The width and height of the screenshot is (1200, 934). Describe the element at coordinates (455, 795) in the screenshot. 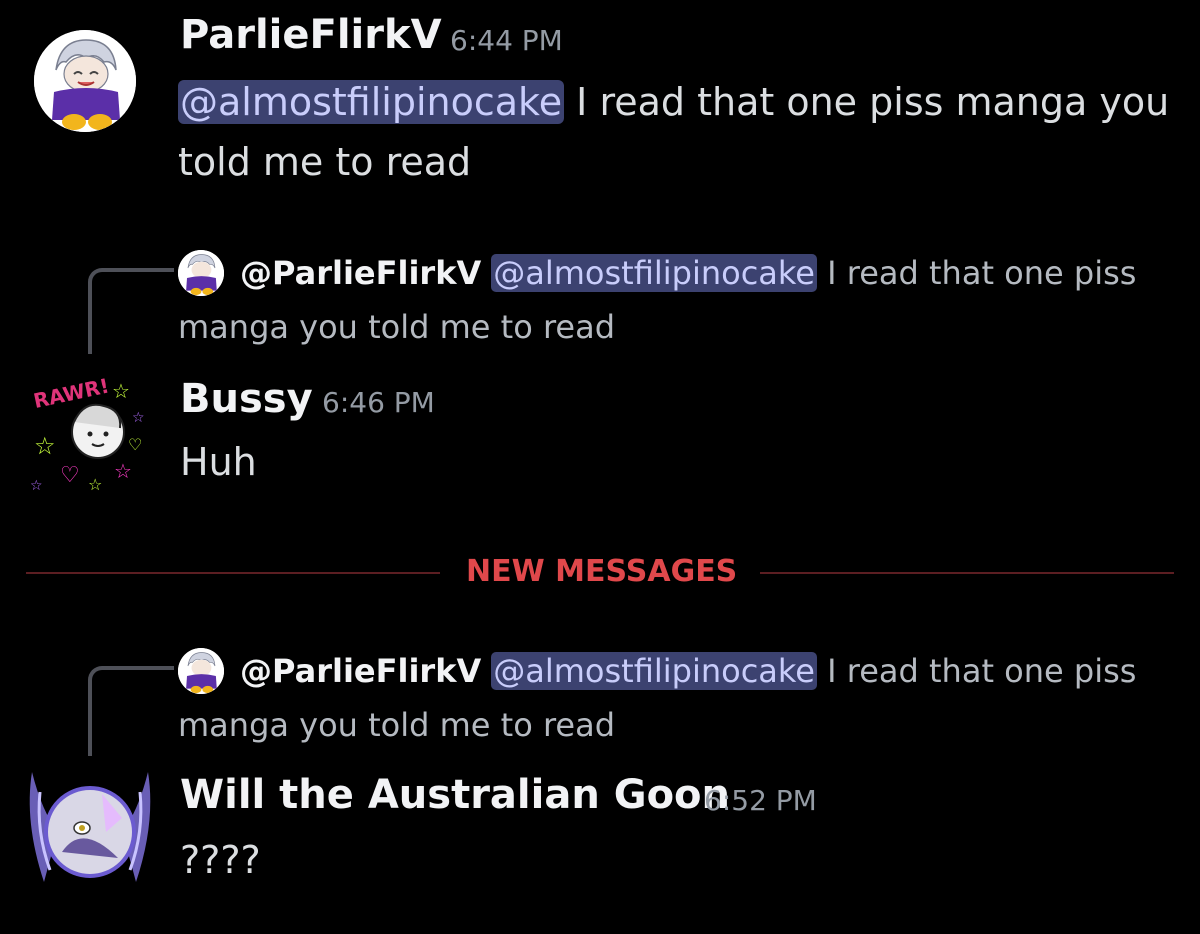

I see `message-3-username: Will the Australian Goon` at that location.